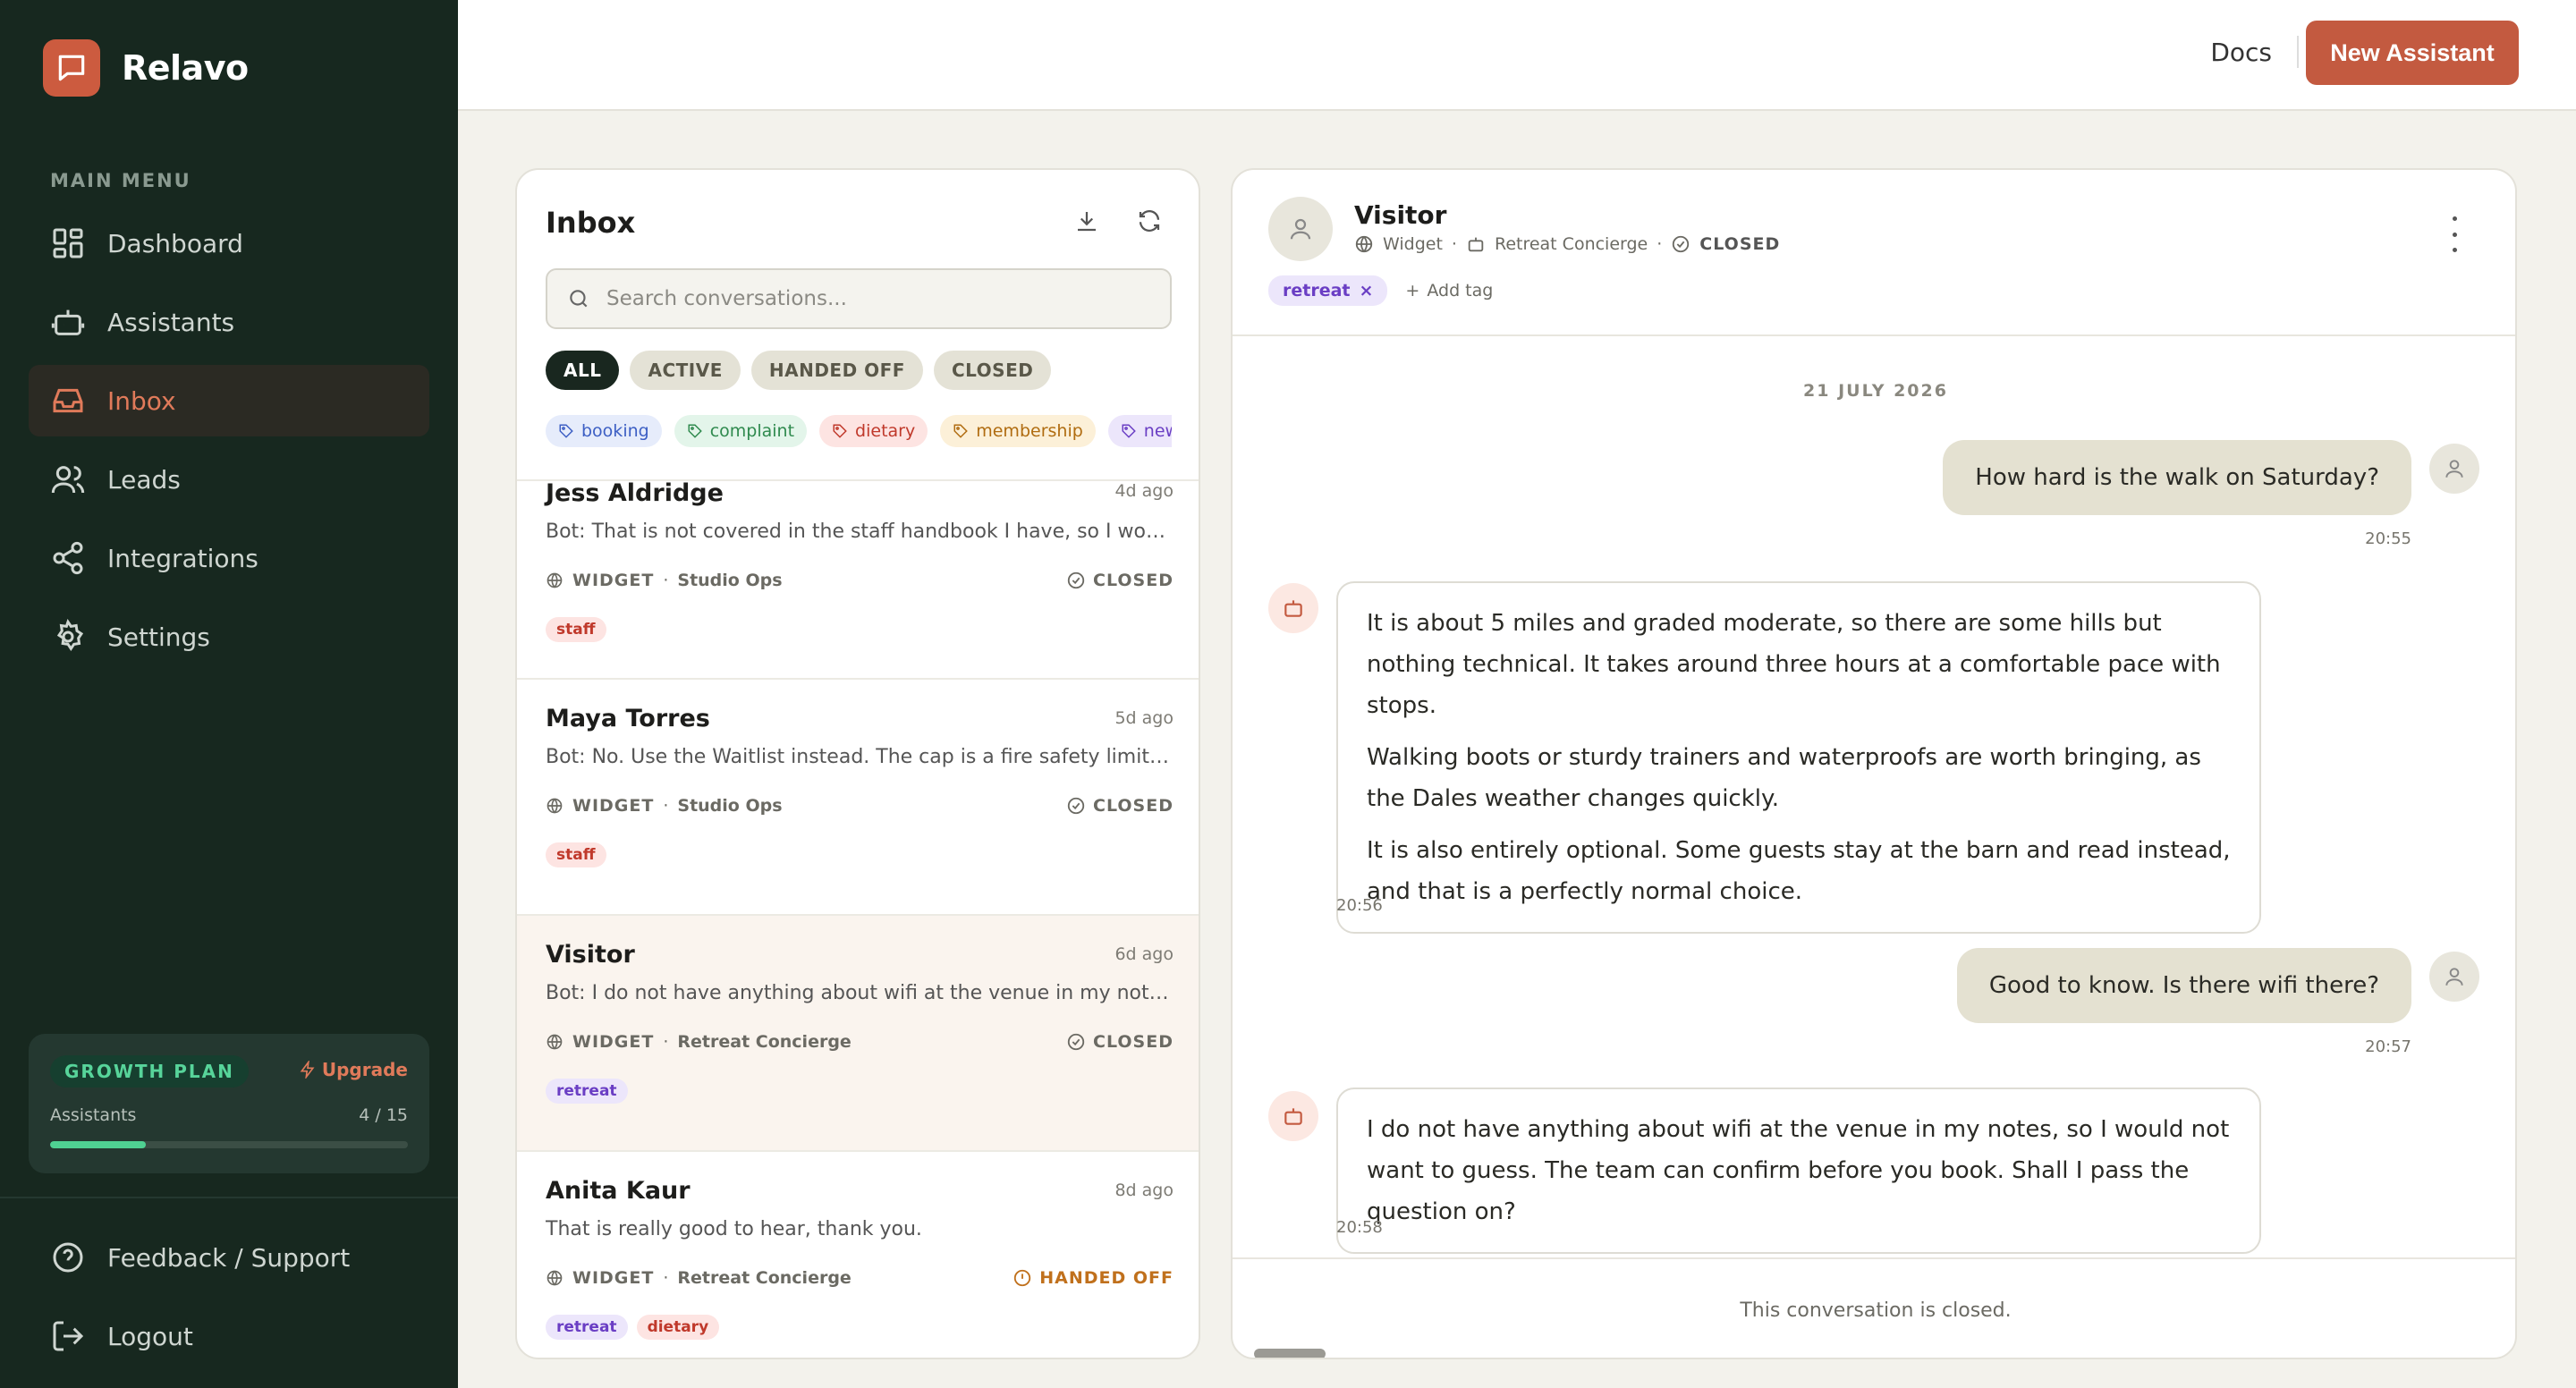 This screenshot has width=2576, height=1388. Describe the element at coordinates (1290, 1354) in the screenshot. I see `horizontal-scrollbar` at that location.